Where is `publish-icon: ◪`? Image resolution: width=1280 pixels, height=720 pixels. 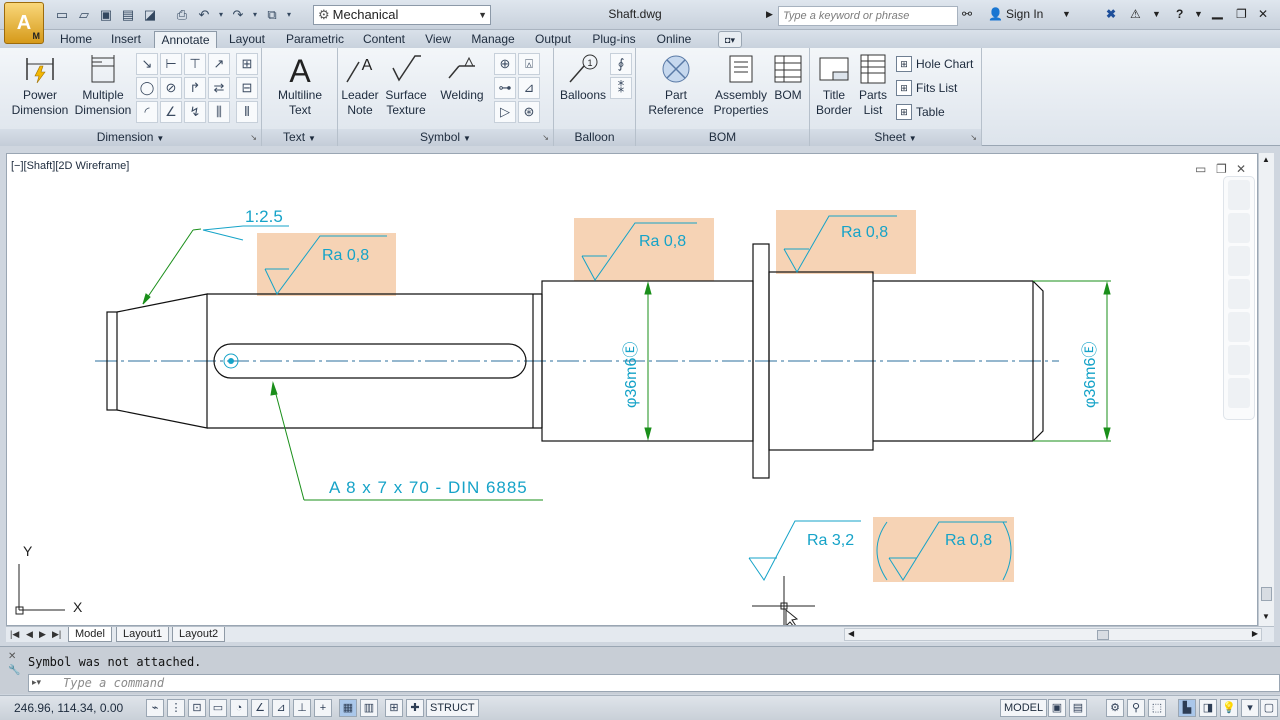
publish-icon: ◪ is located at coordinates (150, 15).